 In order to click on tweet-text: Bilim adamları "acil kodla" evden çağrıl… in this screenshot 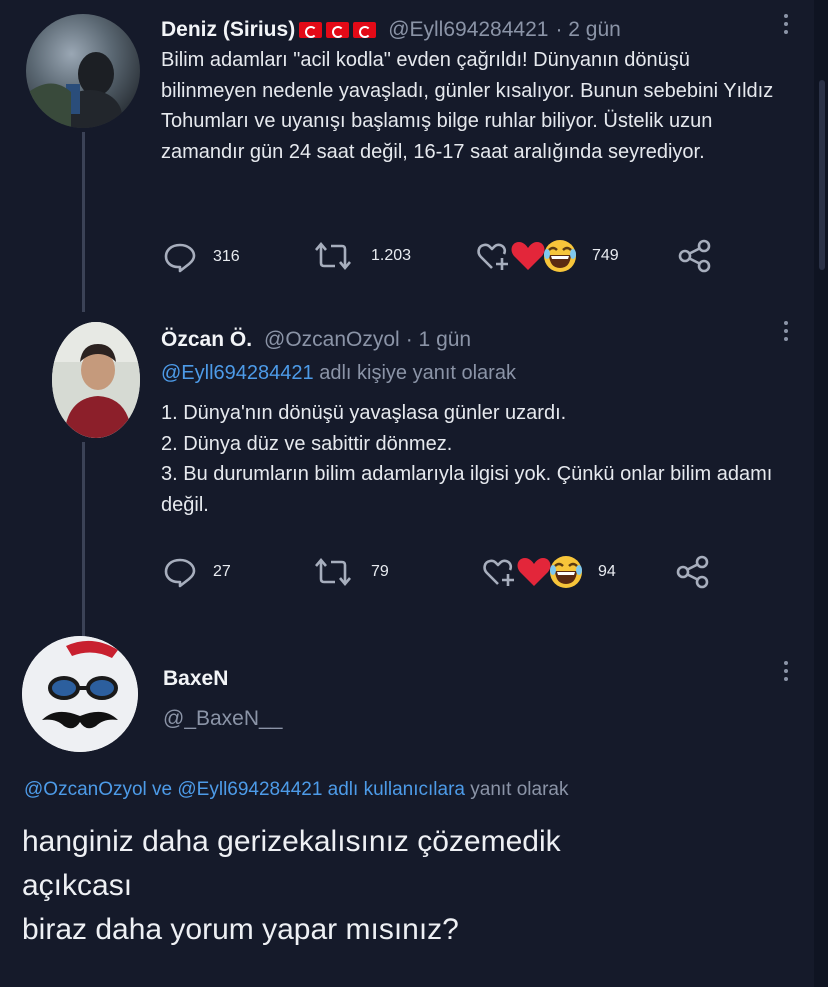, I will do `click(467, 106)`.